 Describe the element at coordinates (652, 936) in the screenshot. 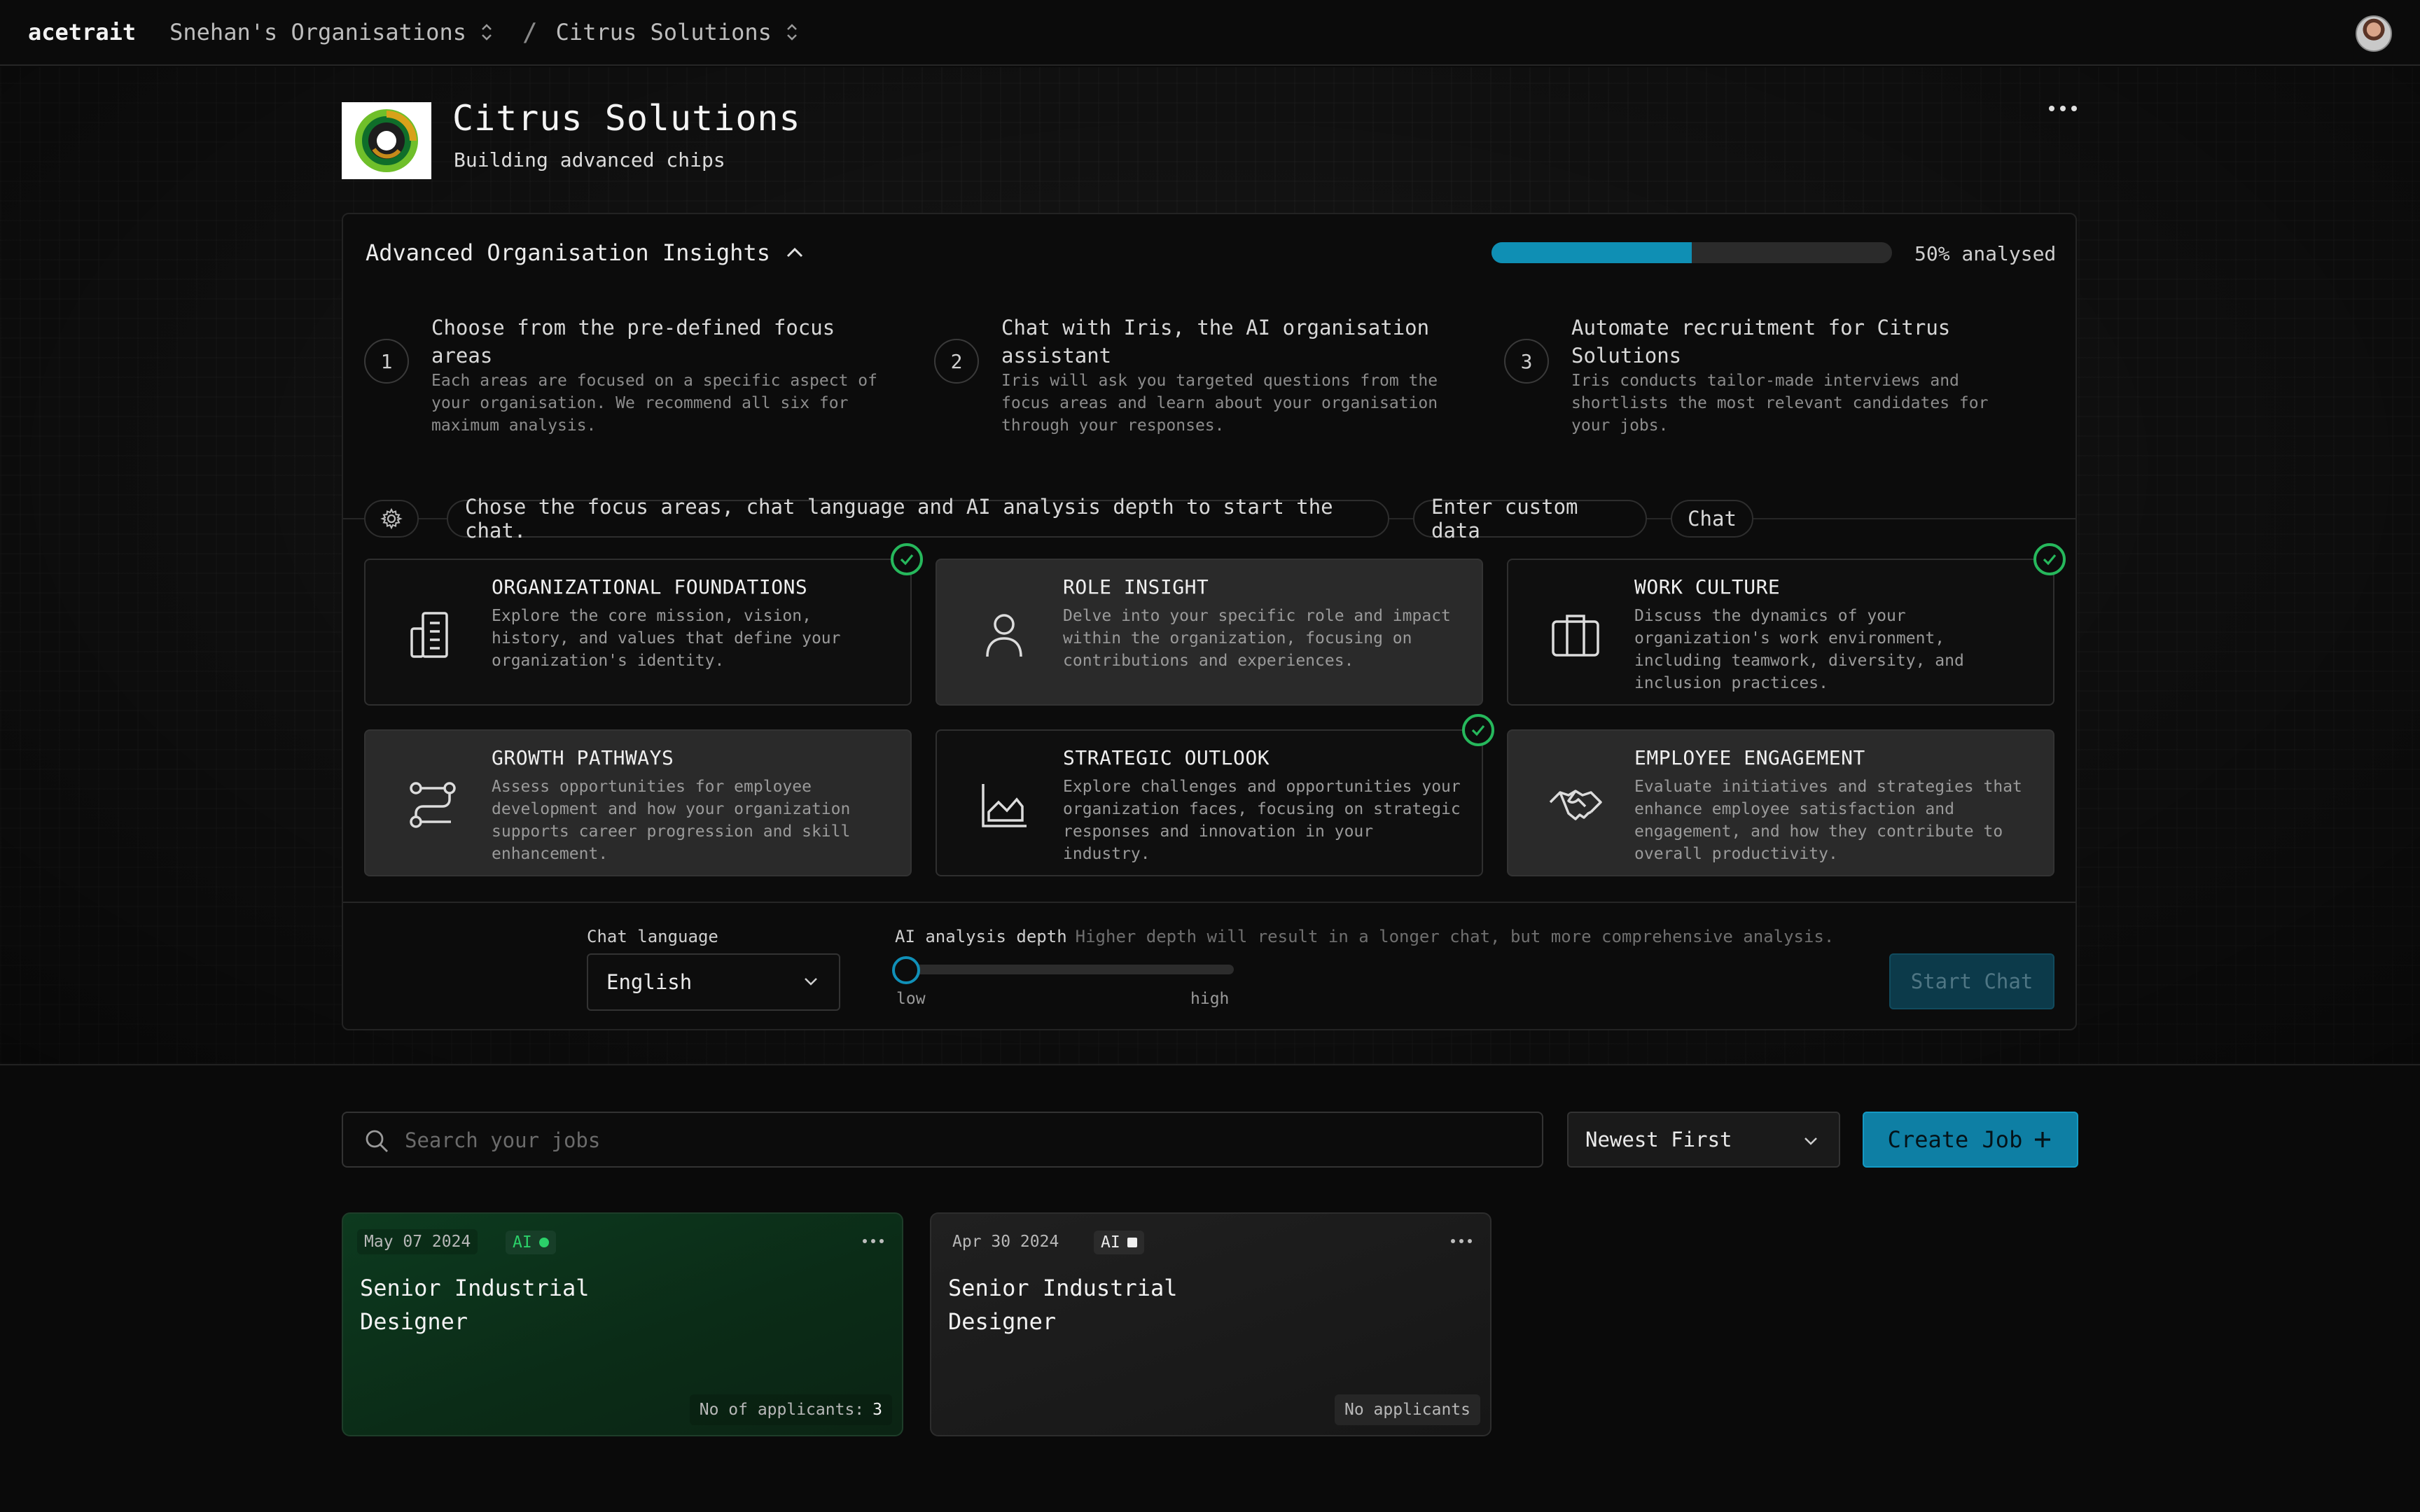

I see `chat-language-label: Chat language` at that location.